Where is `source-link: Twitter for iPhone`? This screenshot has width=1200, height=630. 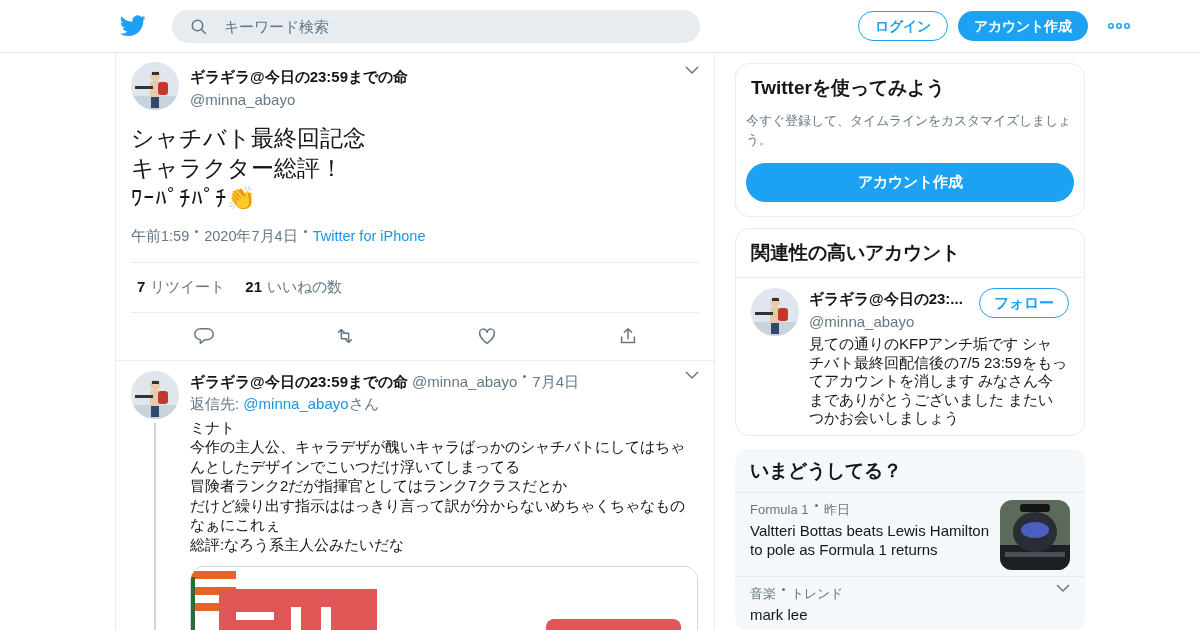 source-link: Twitter for iPhone is located at coordinates (369, 237).